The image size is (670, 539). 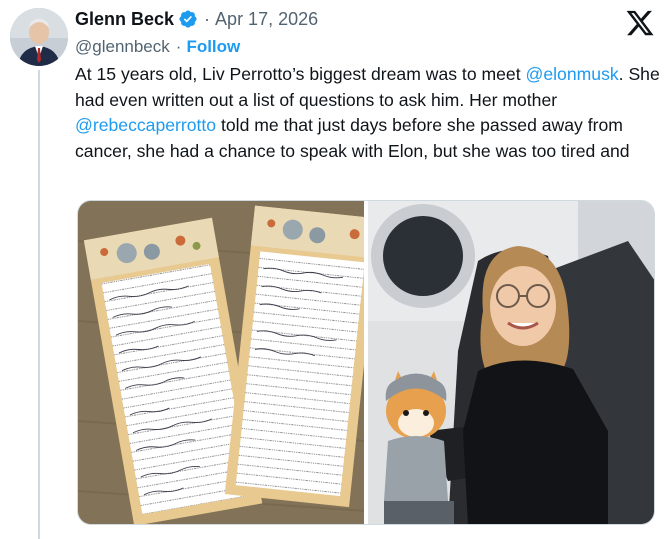 I want to click on avatar-photo, so click(x=39, y=37).